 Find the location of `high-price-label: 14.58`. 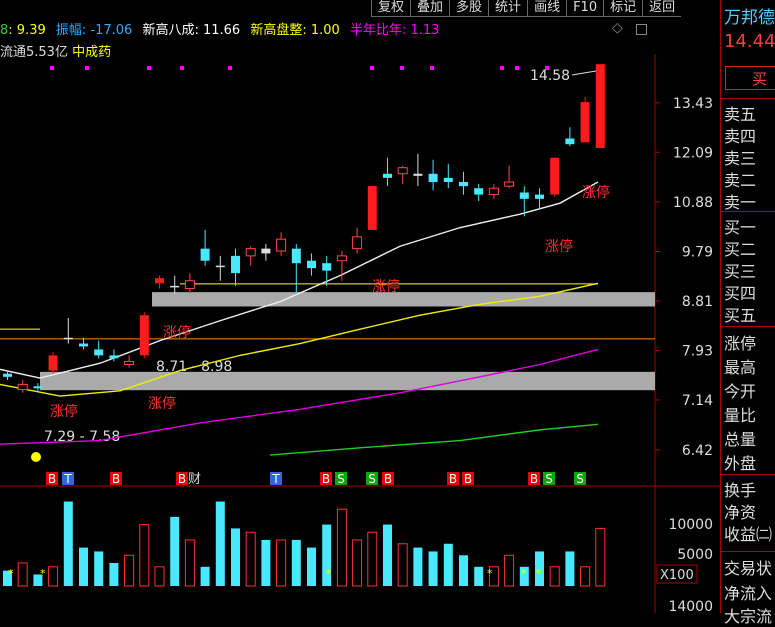

high-price-label: 14.58 is located at coordinates (550, 76).